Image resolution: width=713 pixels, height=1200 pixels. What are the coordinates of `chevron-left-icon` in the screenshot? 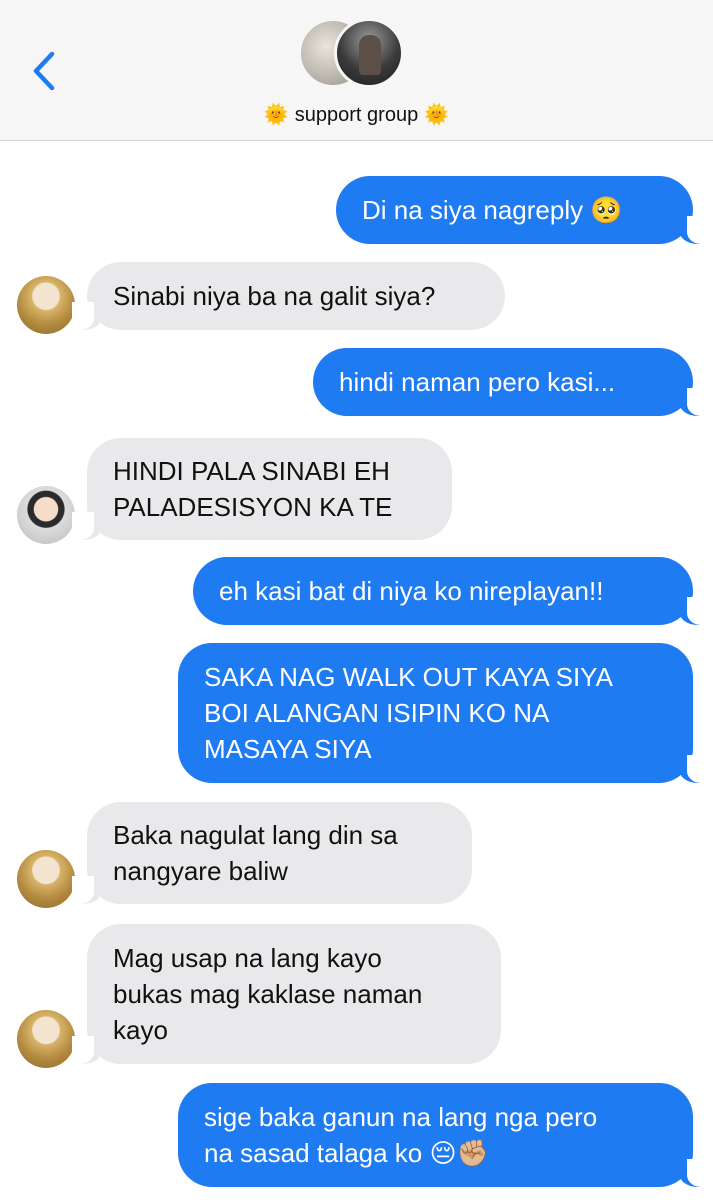 It's located at (44, 71).